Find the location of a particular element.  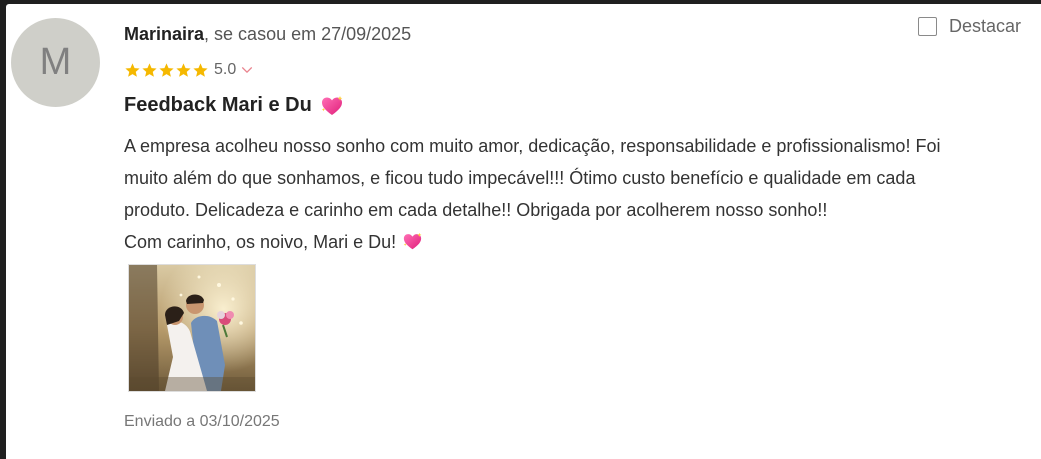

review-title: Feedback Mari e Du is located at coordinates (234, 105).